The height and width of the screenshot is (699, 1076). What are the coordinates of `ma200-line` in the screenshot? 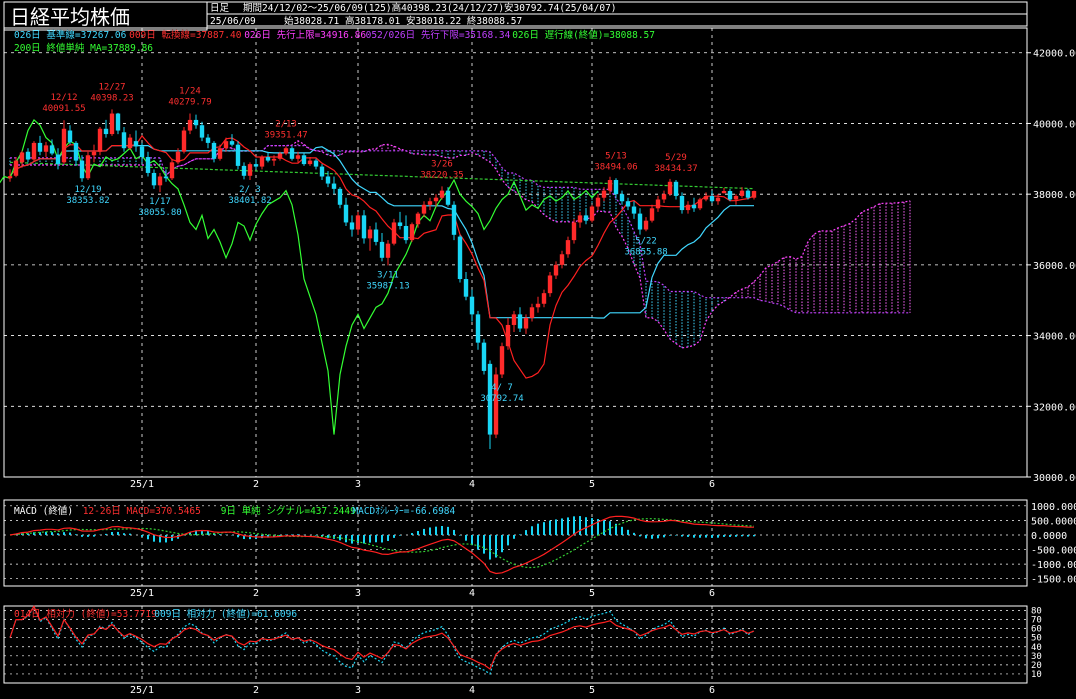 It's located at (382, 175).